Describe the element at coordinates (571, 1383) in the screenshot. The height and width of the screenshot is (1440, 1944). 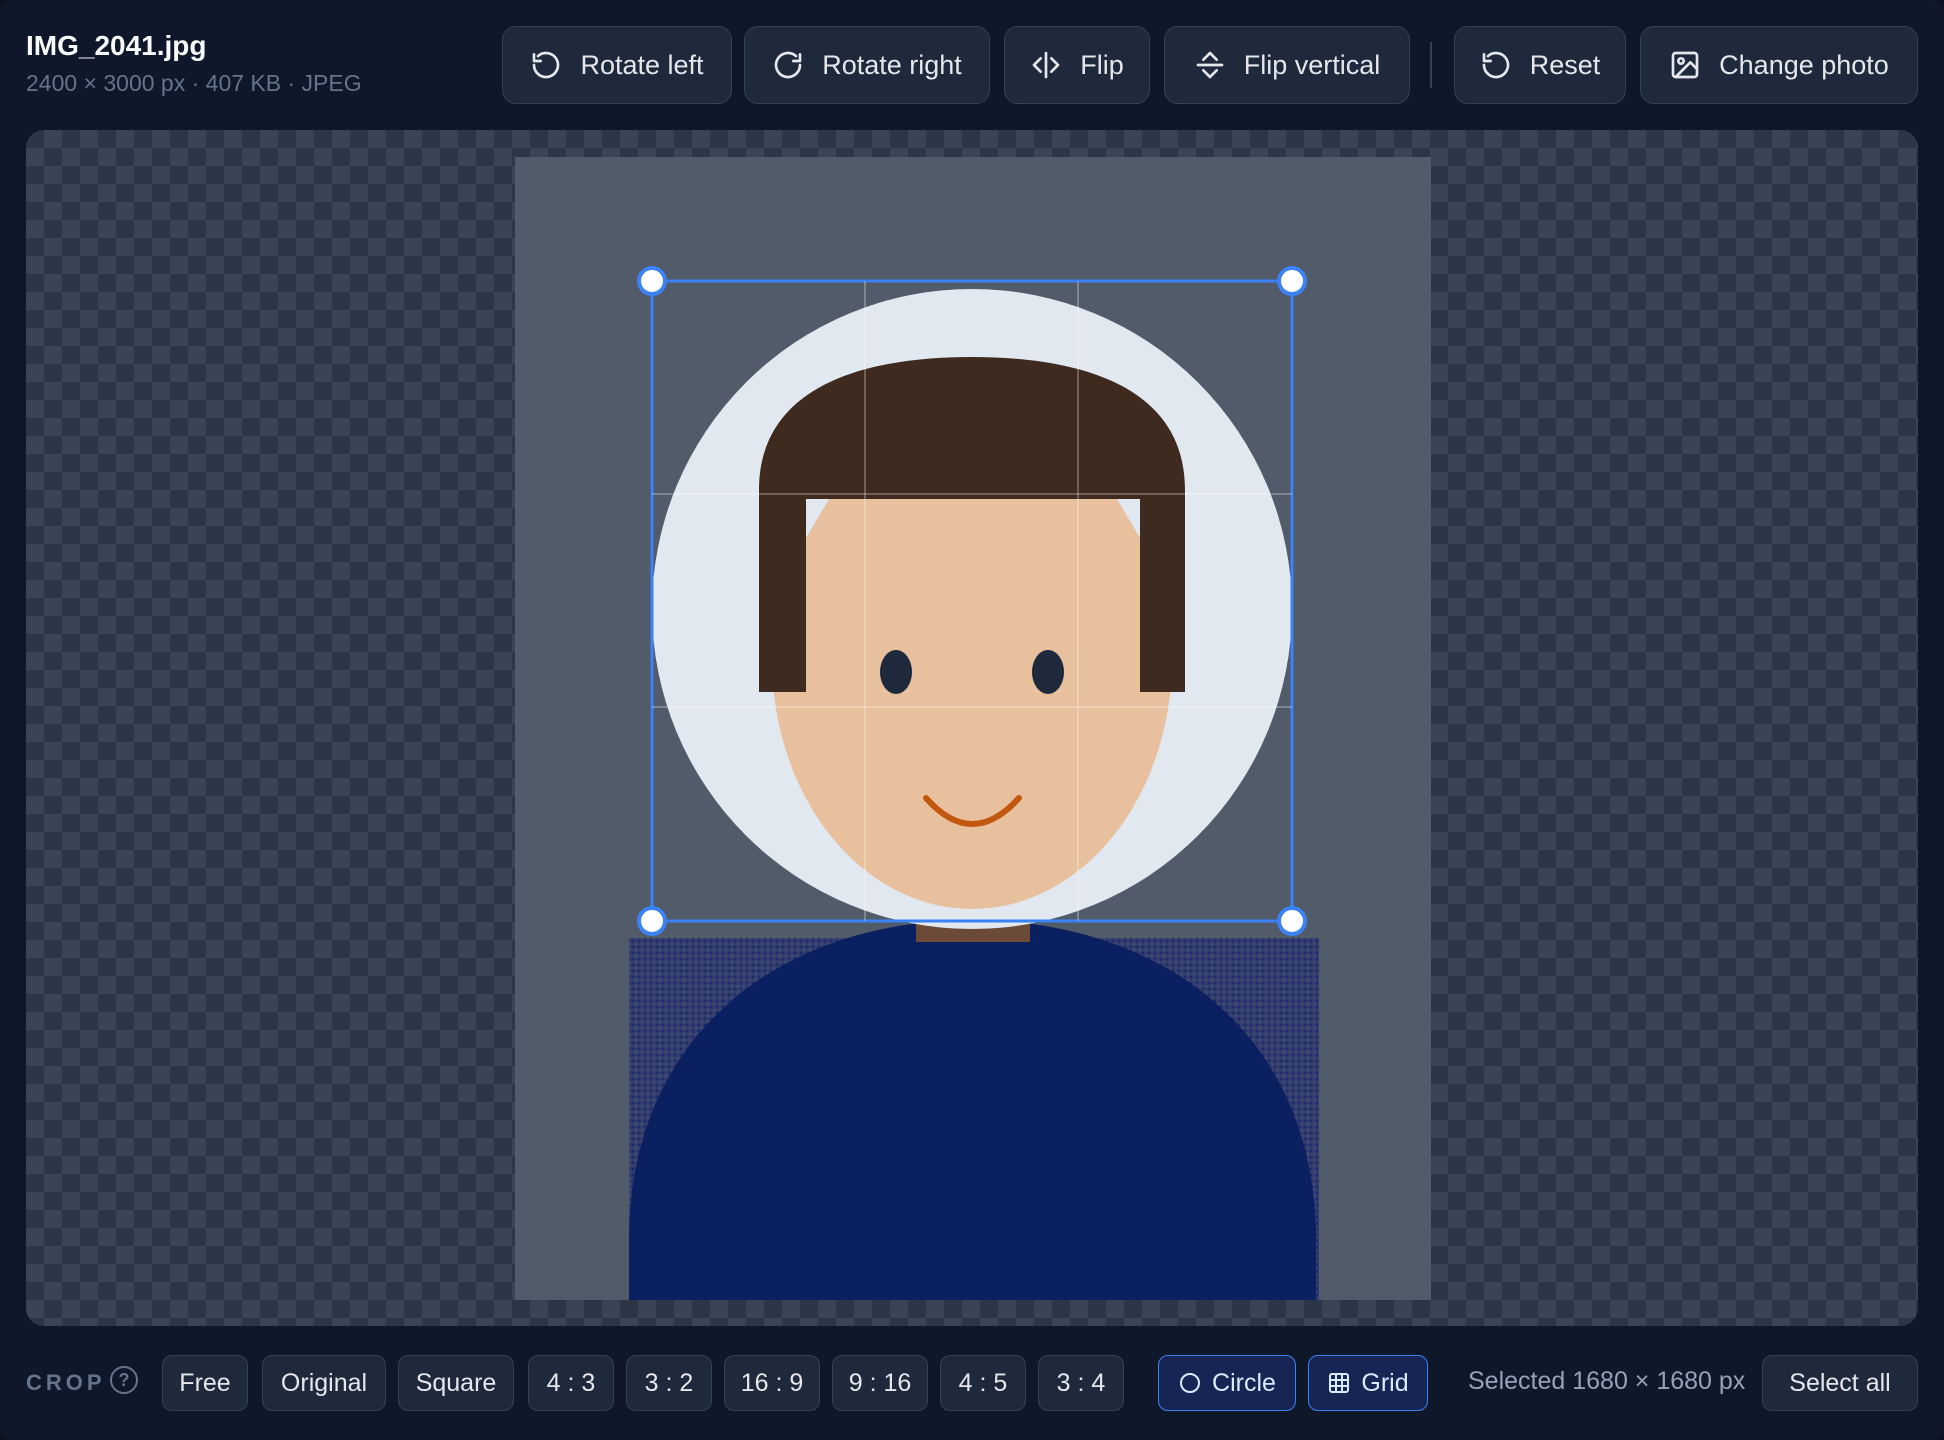
I see `crop-option-4-3: 4 : 3` at that location.